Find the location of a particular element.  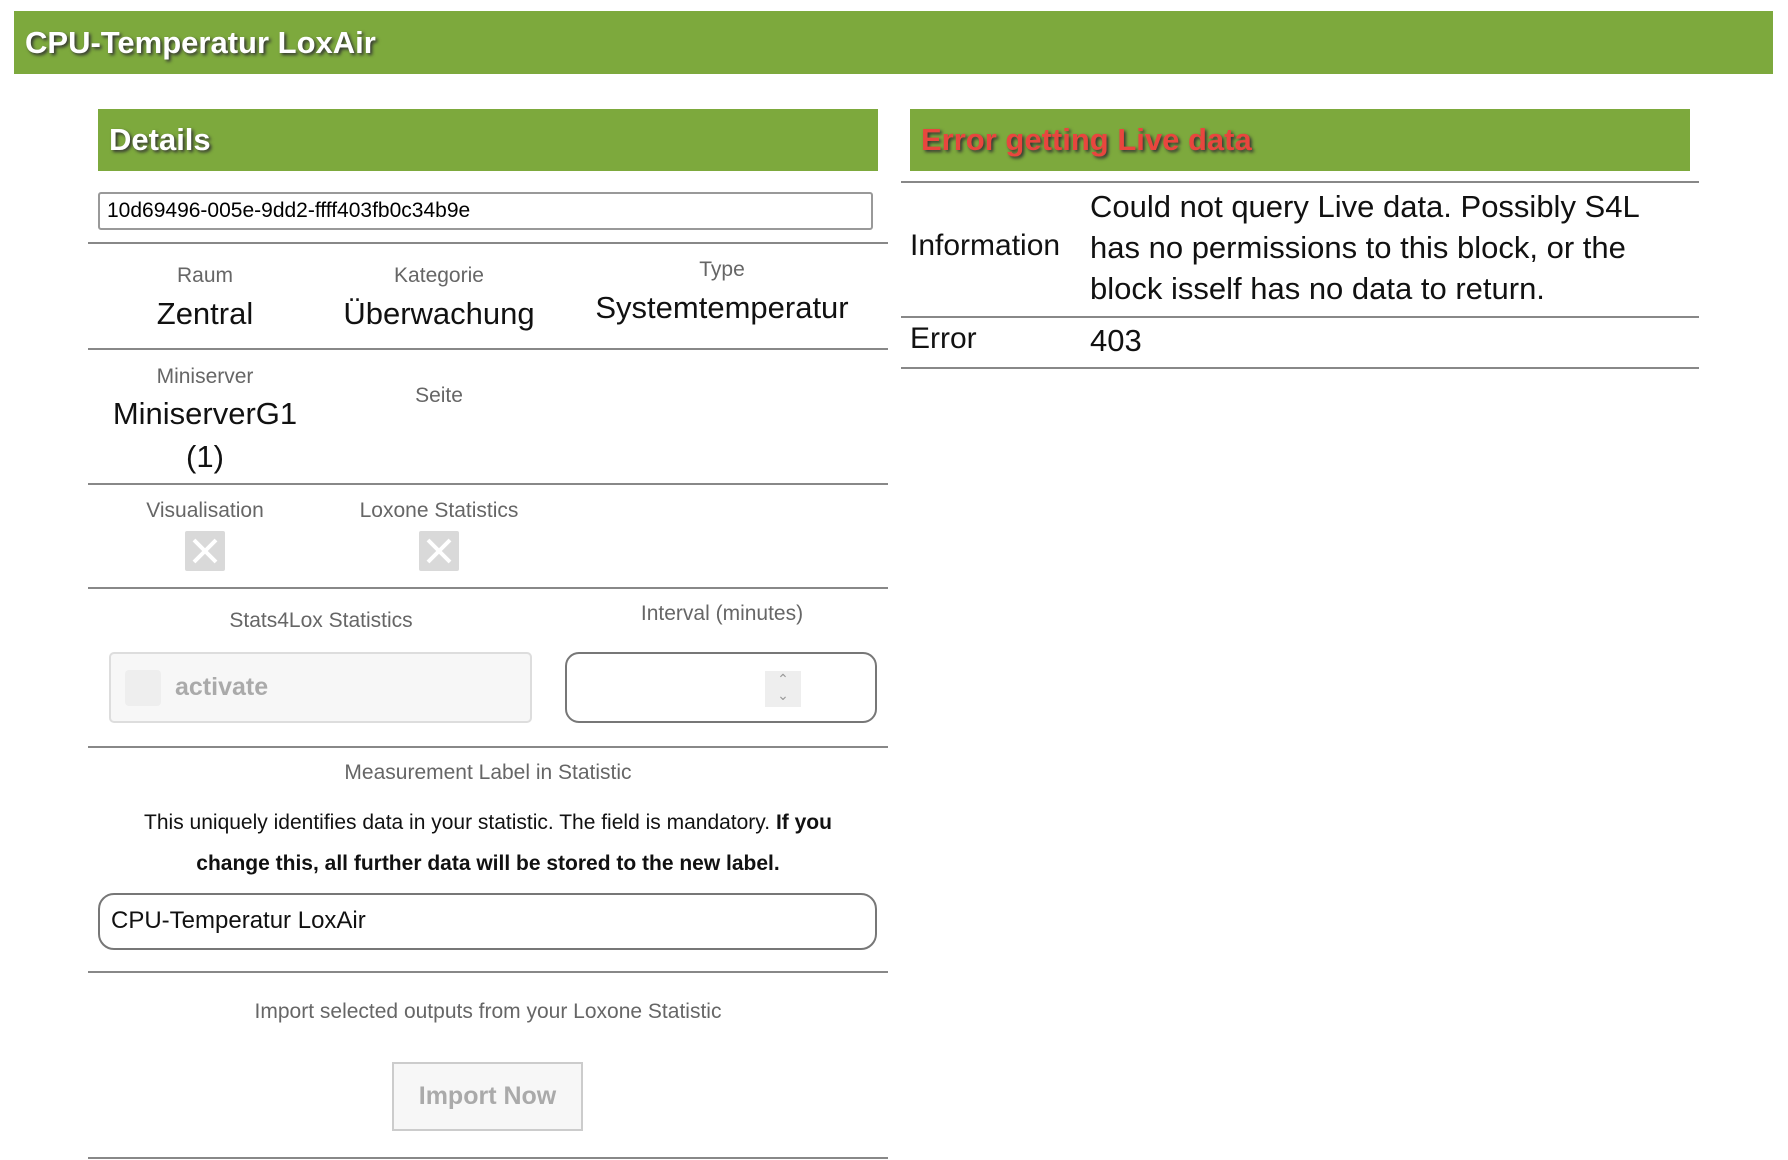

visualisation-label: Visualisation is located at coordinates (205, 510).